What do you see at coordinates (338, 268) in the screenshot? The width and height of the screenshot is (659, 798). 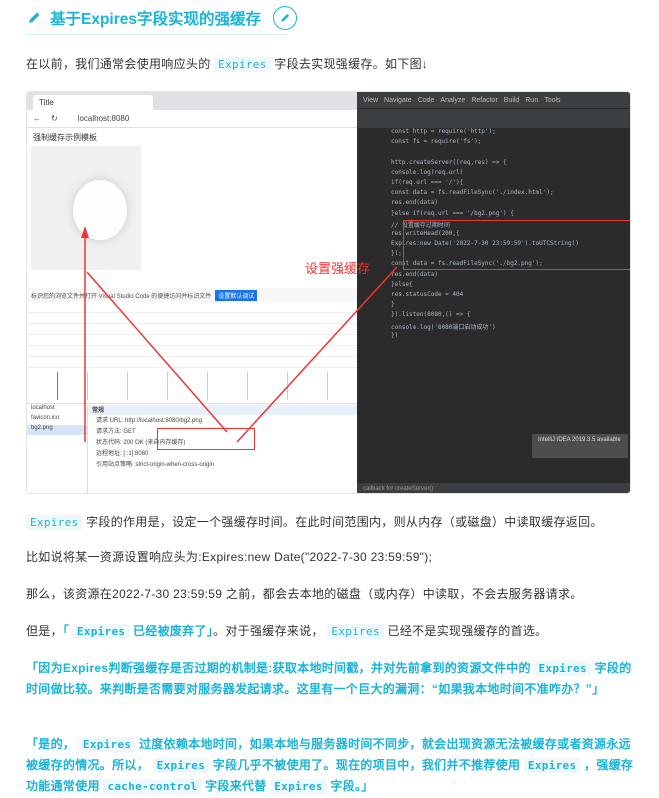 I see `callout-label: 设置强缓存` at bounding box center [338, 268].